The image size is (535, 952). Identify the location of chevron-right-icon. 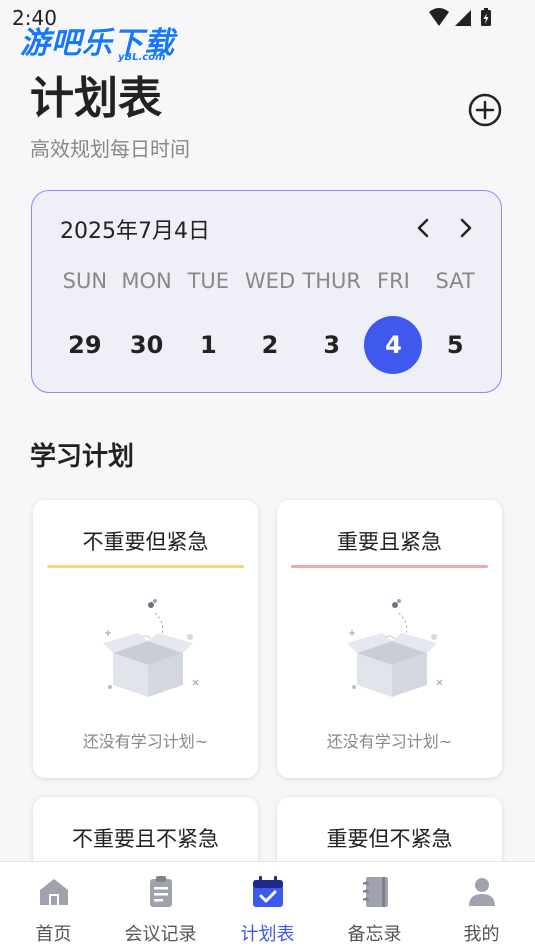
(466, 228).